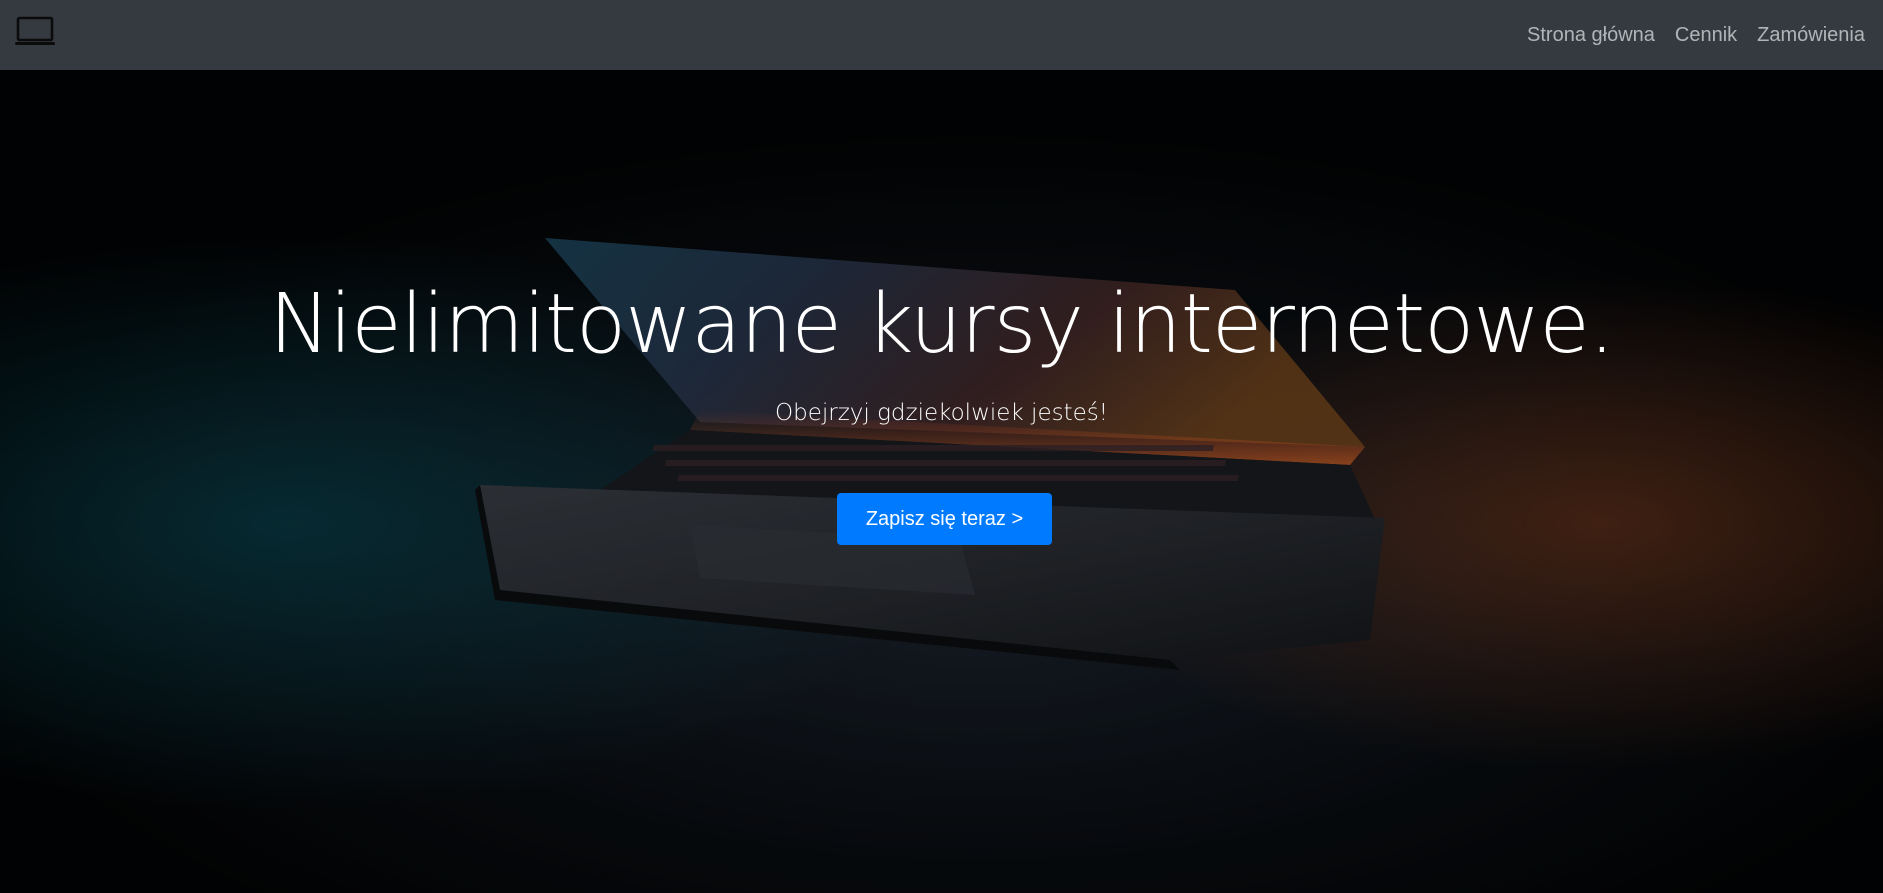 This screenshot has width=1883, height=893. I want to click on nav-link-orders: Zamówienia, so click(1811, 35).